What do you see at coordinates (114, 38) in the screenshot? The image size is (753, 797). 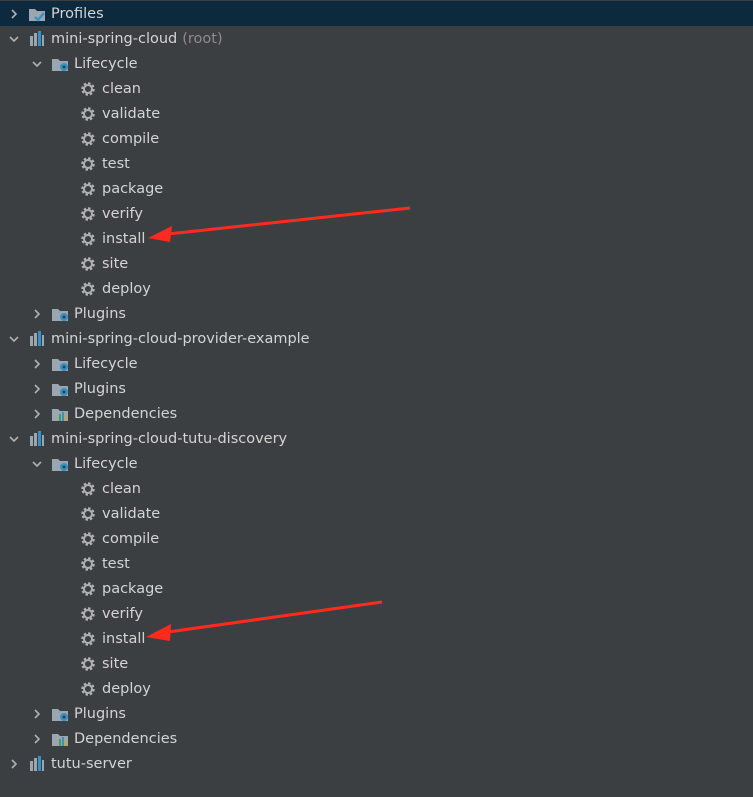 I see `tree-label: mini-spring-cloud` at bounding box center [114, 38].